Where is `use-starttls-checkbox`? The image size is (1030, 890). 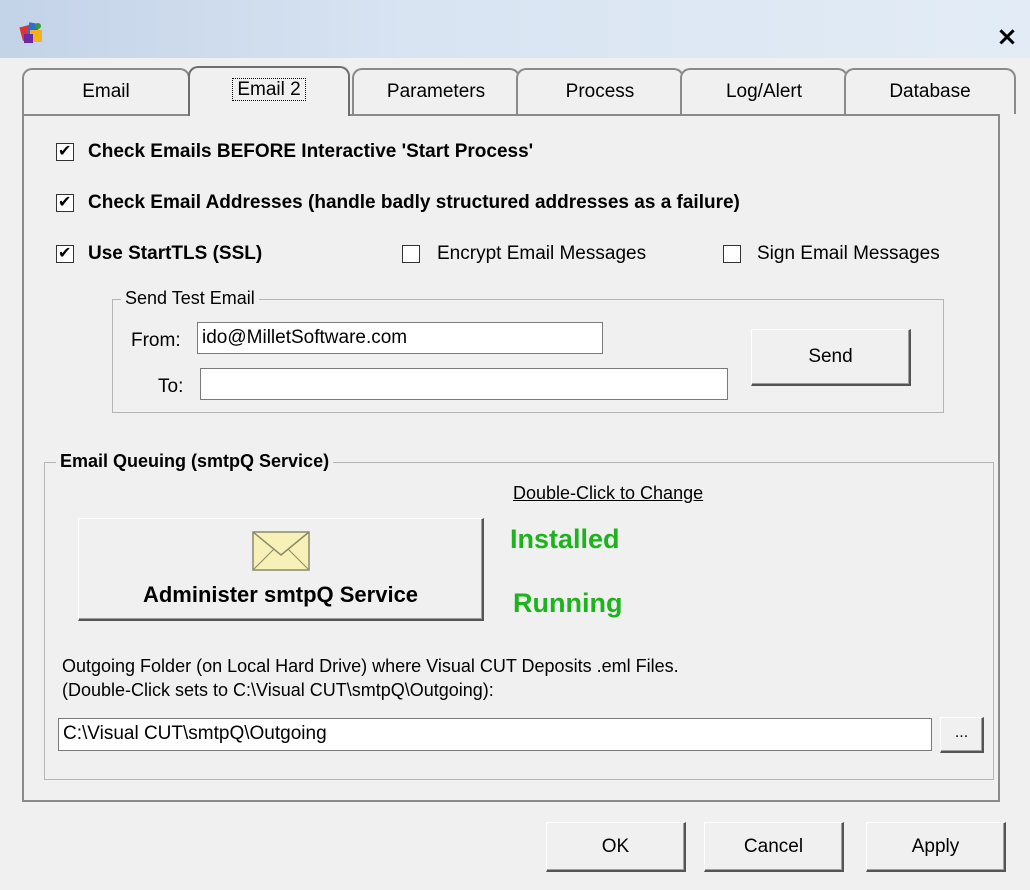 use-starttls-checkbox is located at coordinates (65, 253).